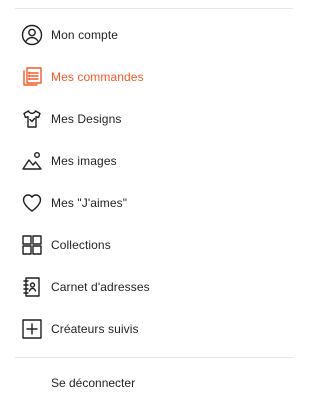 The height and width of the screenshot is (415, 320). Describe the element at coordinates (146, 161) in the screenshot. I see `menu-item-mes-images: Mes images` at that location.